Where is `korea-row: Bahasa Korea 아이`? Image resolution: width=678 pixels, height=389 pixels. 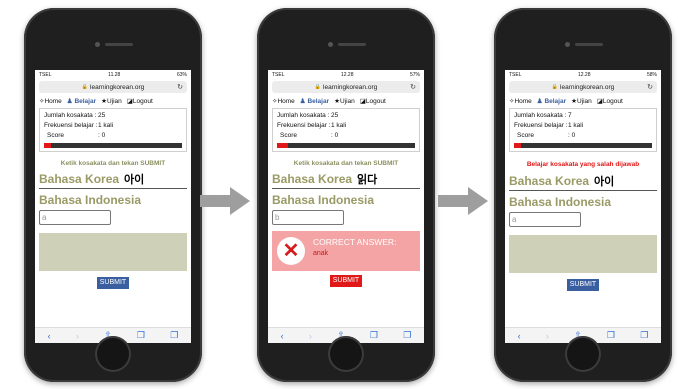 korea-row: Bahasa Korea 아이 is located at coordinates (113, 179).